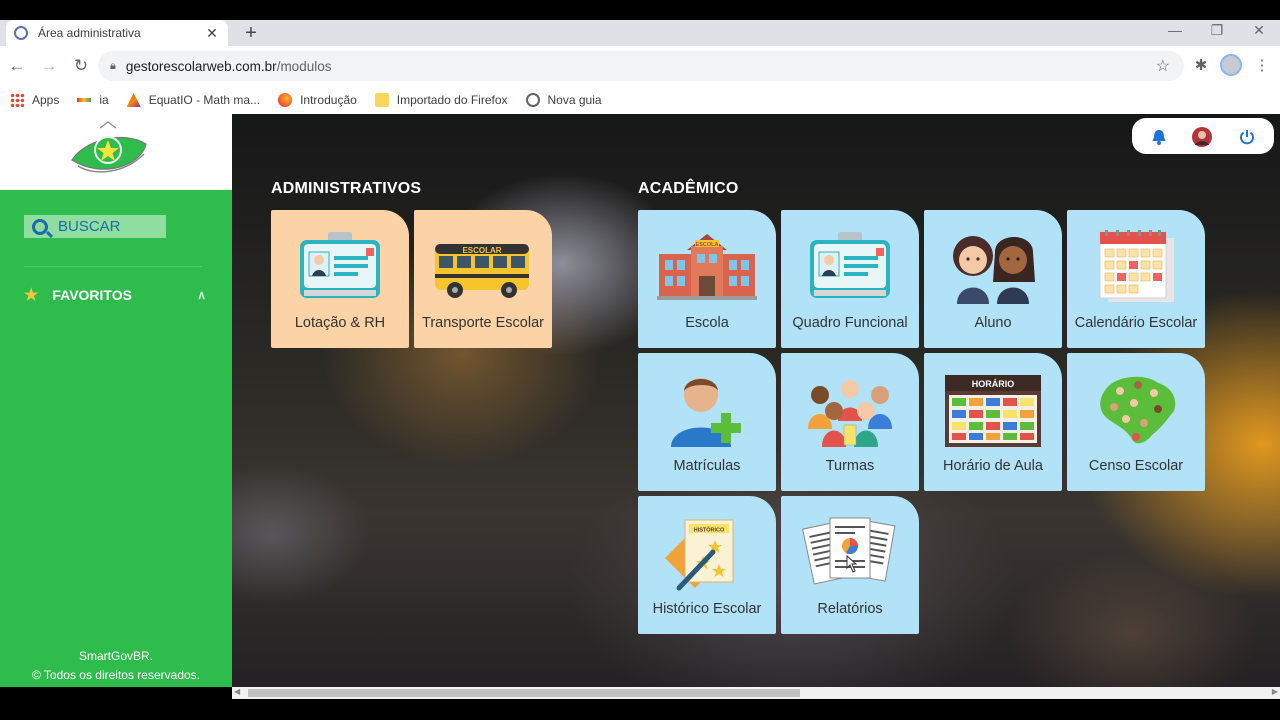 This screenshot has width=1280, height=720. What do you see at coordinates (251, 33) in the screenshot?
I see `new-tab-button: +` at bounding box center [251, 33].